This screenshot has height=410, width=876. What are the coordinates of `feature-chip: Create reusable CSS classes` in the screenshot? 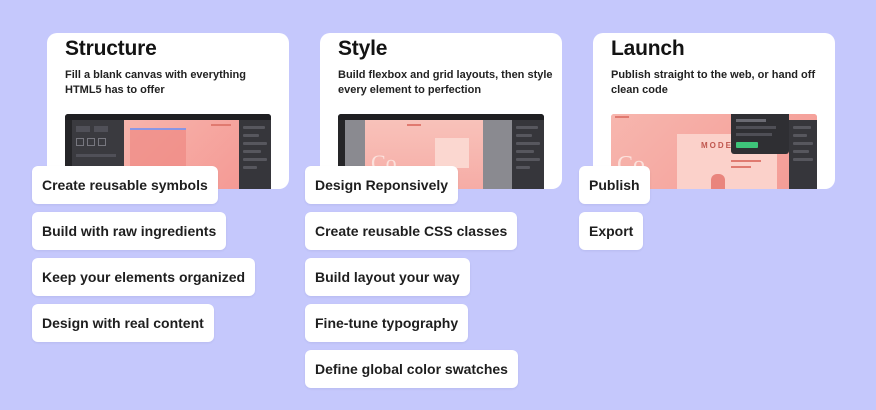 It's located at (411, 231).